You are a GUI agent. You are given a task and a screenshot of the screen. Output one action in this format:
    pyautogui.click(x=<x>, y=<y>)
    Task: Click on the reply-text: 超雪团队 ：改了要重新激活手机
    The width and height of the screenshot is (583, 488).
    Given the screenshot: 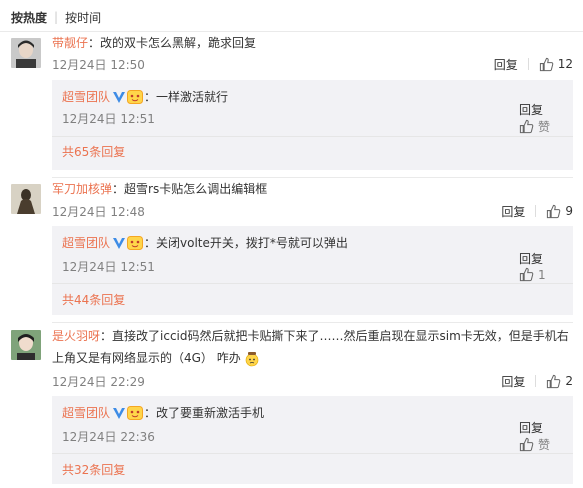 What is the action you would take?
    pyautogui.click(x=312, y=413)
    